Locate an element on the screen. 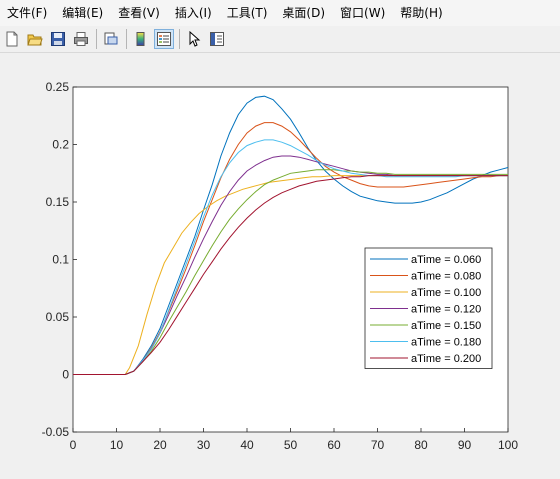 The height and width of the screenshot is (479, 560). legend-label: aTime = 0.100 is located at coordinates (446, 293).